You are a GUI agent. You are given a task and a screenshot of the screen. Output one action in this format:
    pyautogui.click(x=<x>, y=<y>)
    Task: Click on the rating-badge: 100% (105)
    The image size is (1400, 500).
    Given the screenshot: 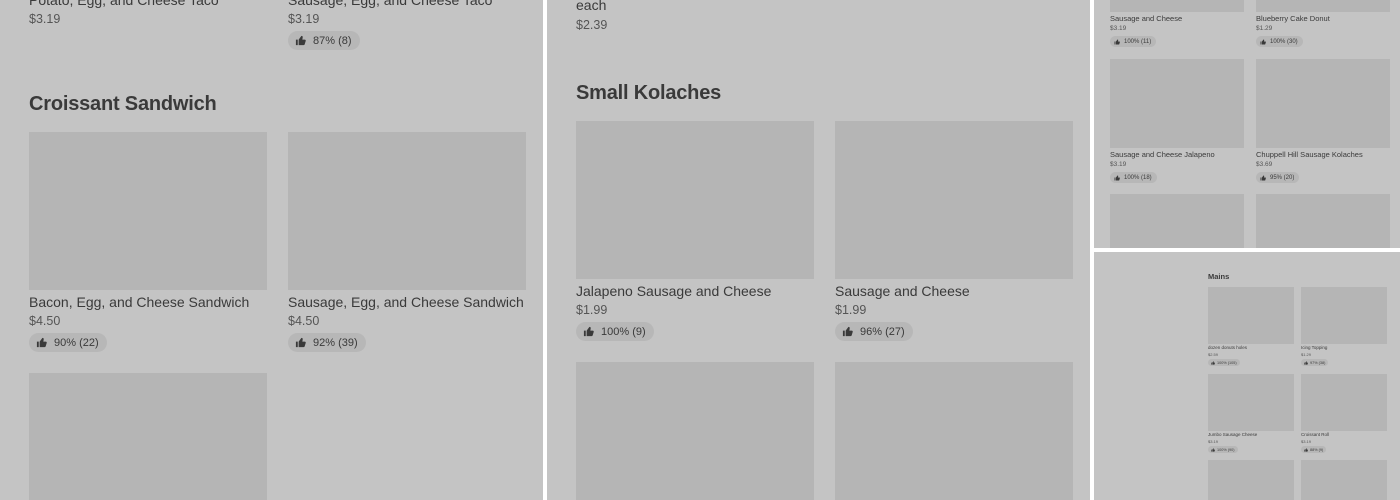 What is the action you would take?
    pyautogui.click(x=1224, y=362)
    